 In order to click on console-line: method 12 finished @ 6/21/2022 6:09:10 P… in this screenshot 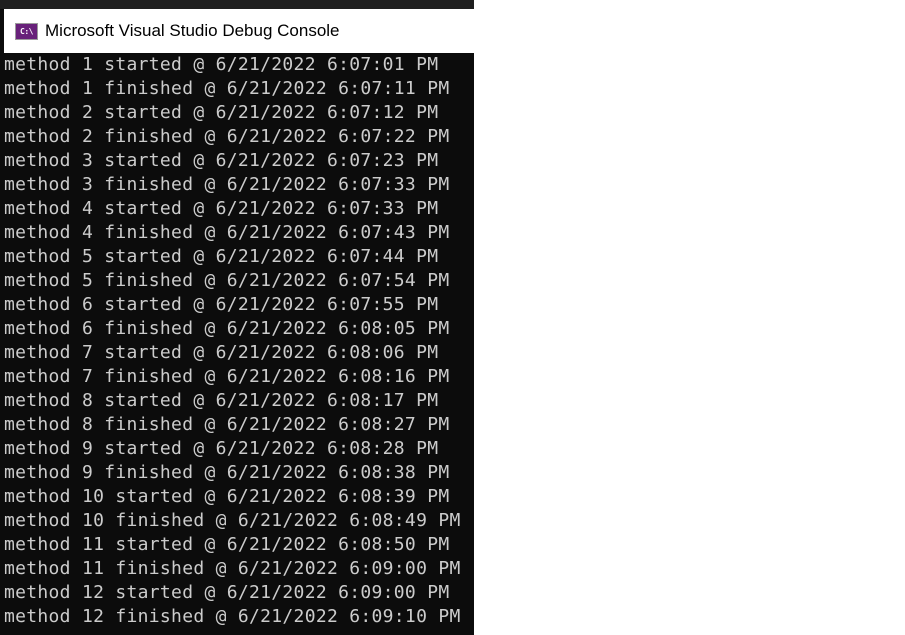, I will do `click(232, 616)`.